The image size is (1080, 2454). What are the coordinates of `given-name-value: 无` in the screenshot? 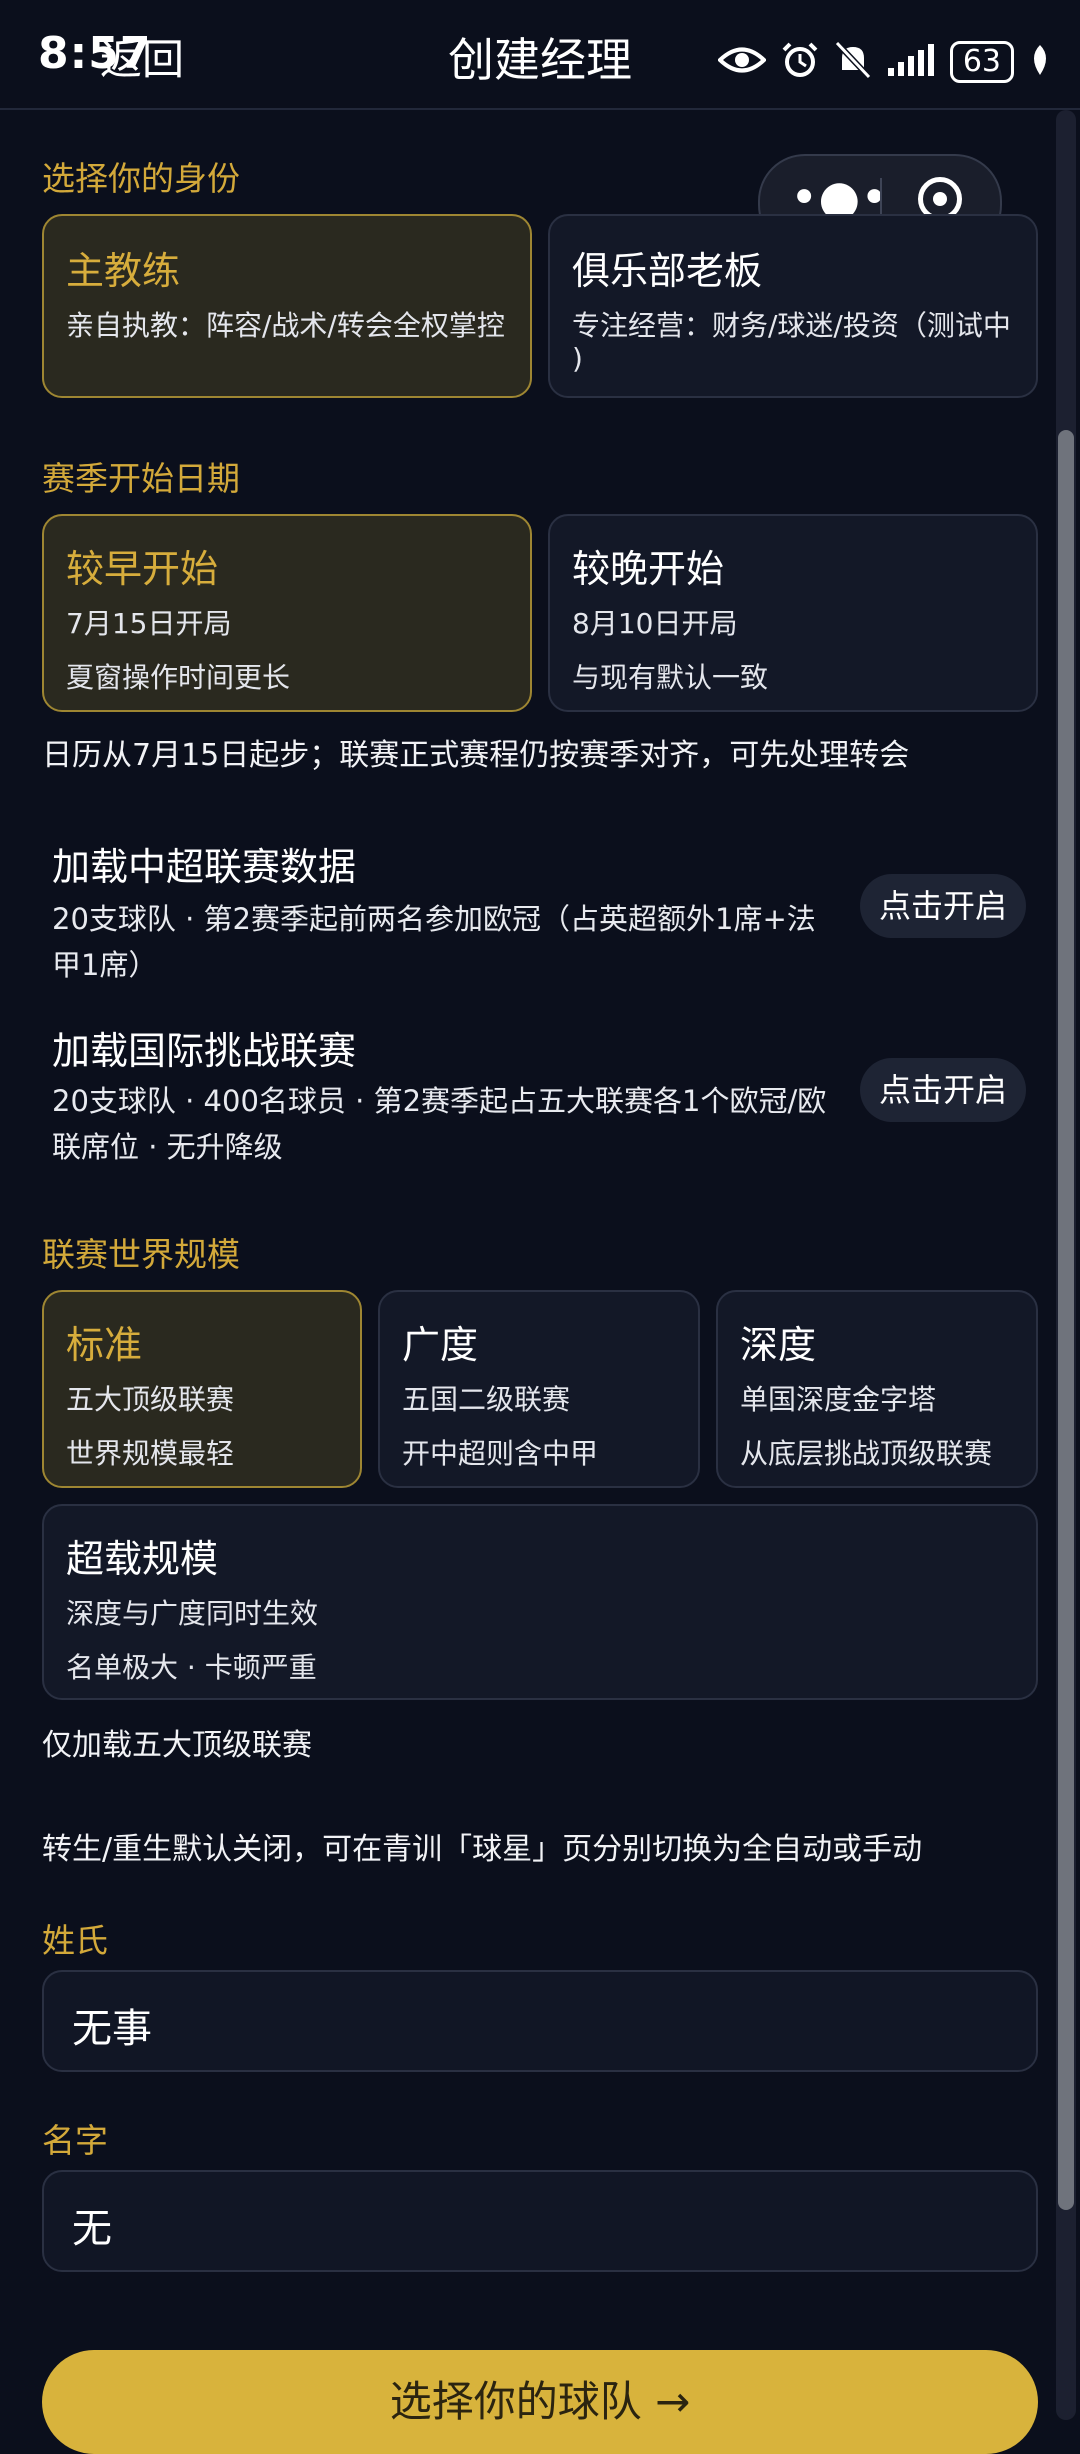 It's located at (92, 2229).